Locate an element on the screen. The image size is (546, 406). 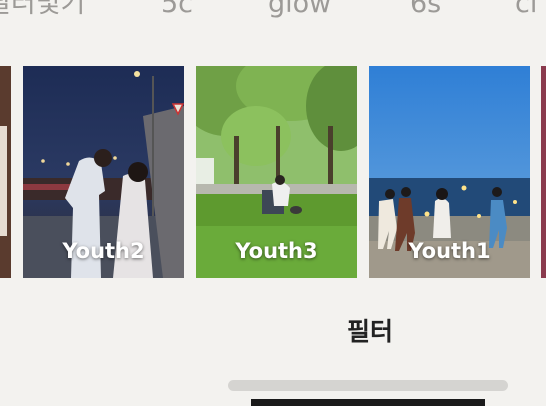
category-tab: 5c is located at coordinates (177, 12).